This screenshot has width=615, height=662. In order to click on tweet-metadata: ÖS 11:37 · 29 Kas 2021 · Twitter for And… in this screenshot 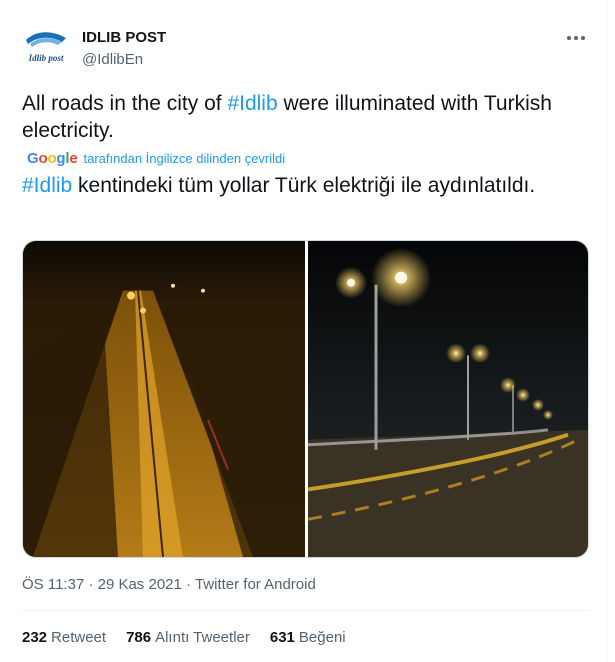, I will do `click(169, 585)`.